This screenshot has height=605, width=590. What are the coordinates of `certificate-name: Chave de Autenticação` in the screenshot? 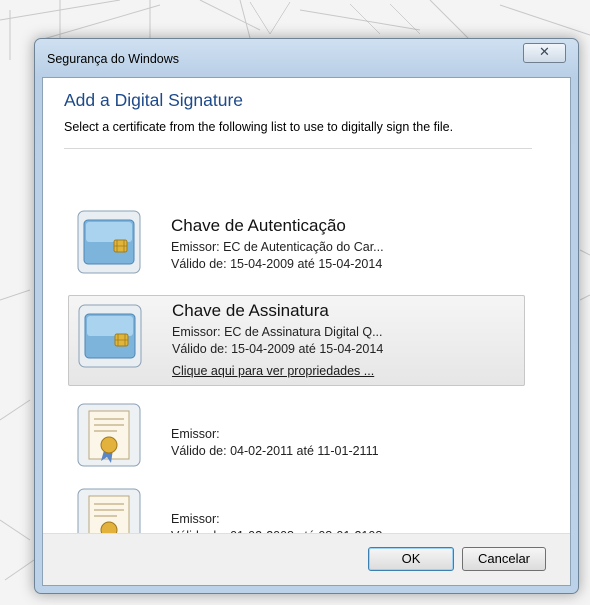 It's located at (258, 225).